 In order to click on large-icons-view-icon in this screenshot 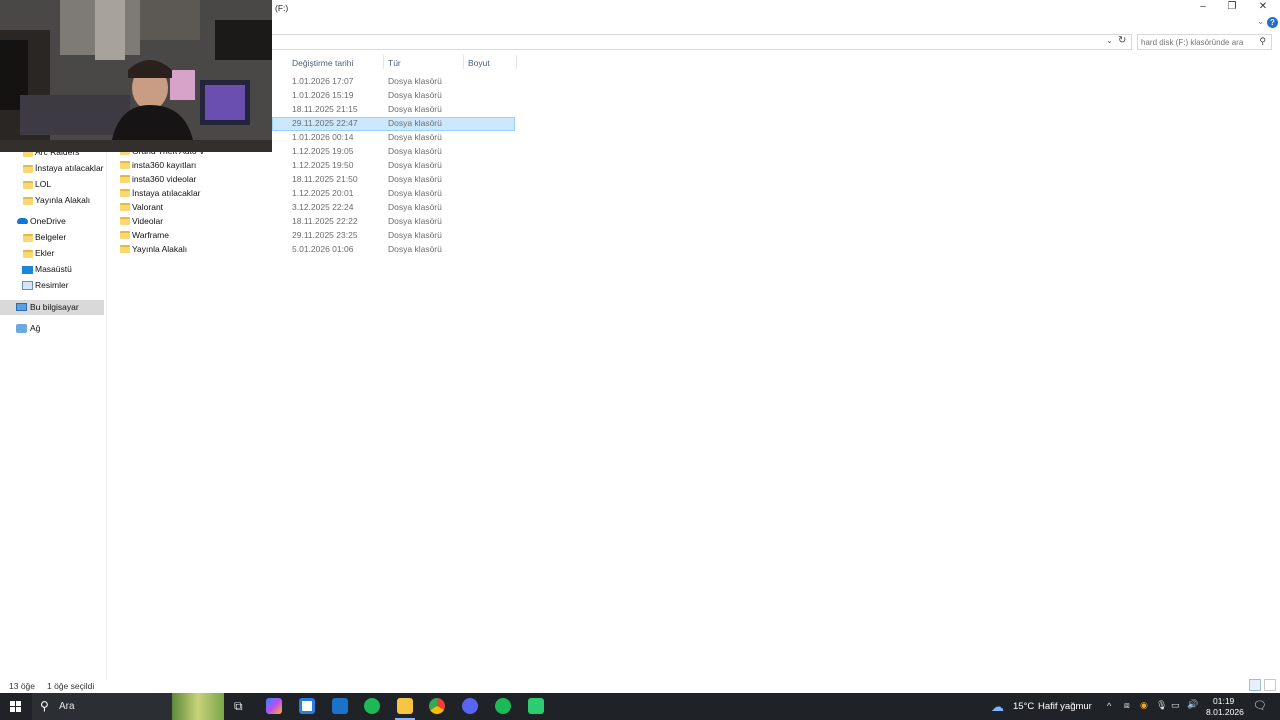, I will do `click(1270, 685)`.